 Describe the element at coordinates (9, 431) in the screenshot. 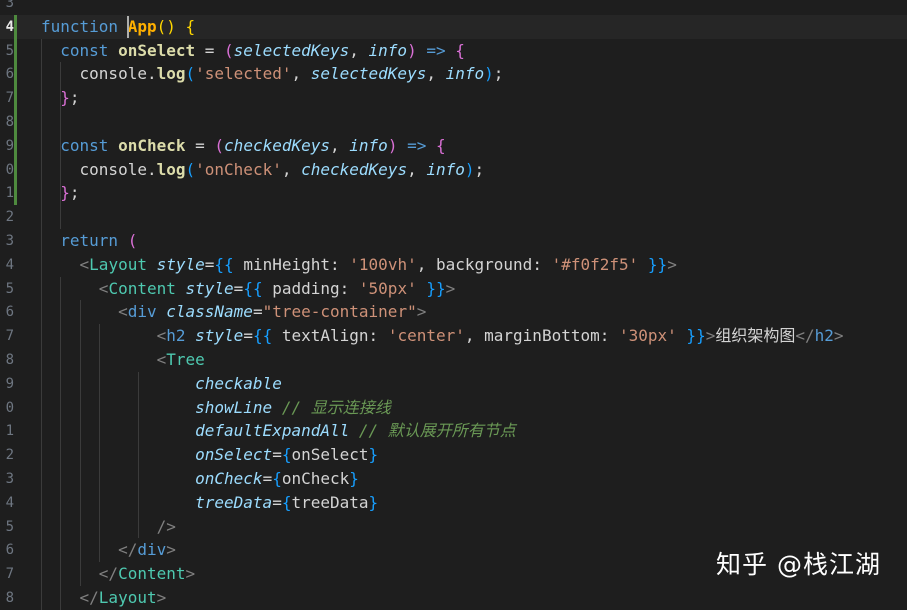

I see `line-number: 1` at that location.